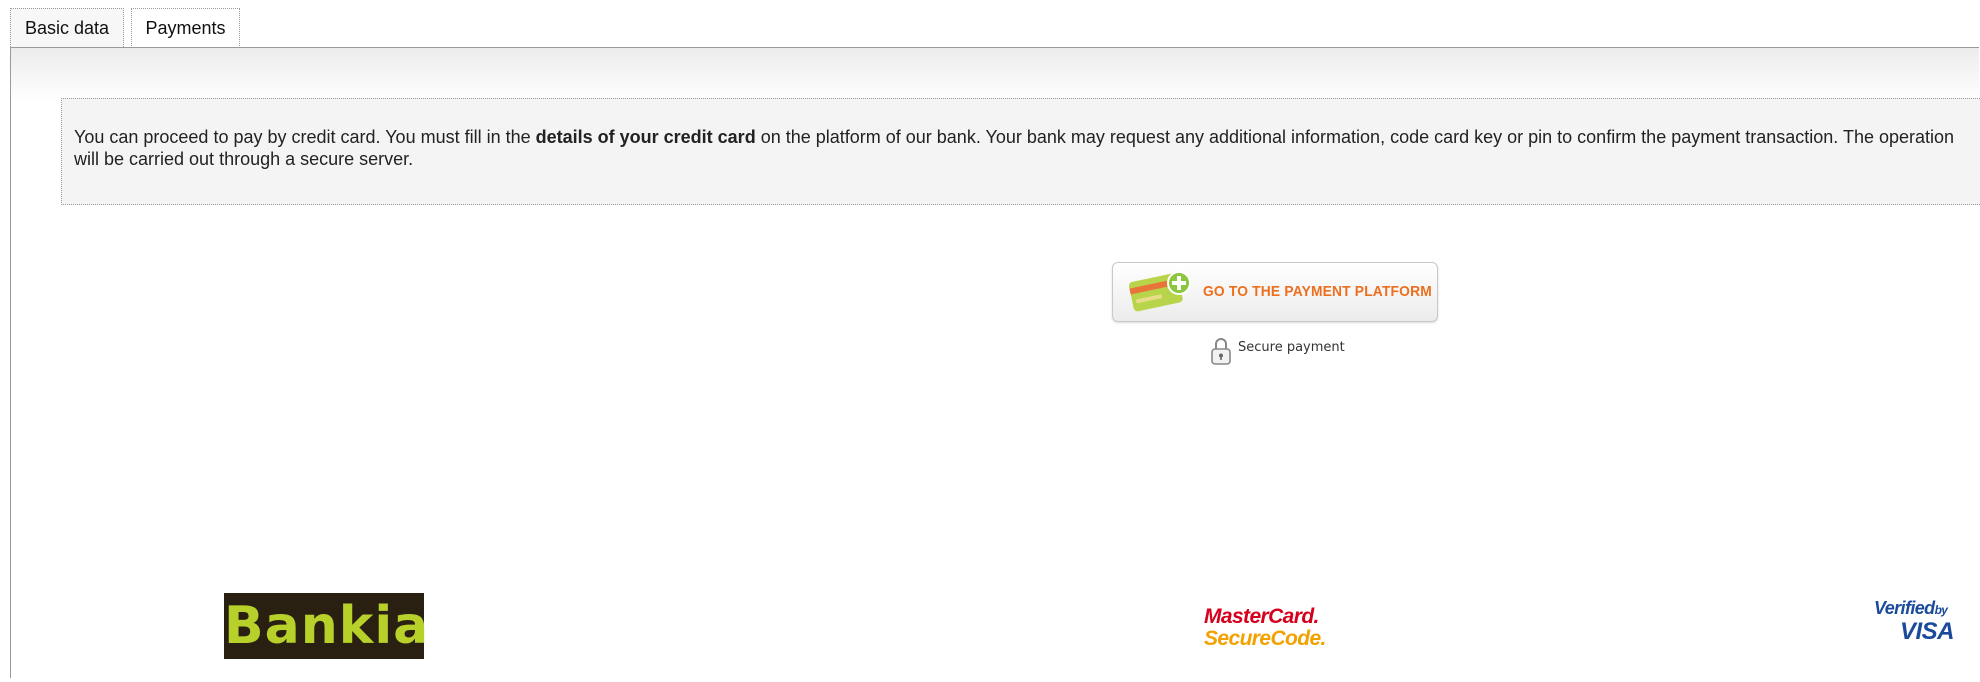 This screenshot has width=1980, height=682. Describe the element at coordinates (1941, 610) in the screenshot. I see `visa-logo-by: by` at that location.